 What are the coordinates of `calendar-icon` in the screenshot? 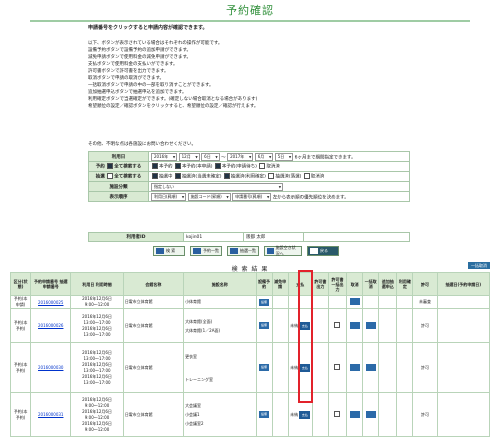 It's located at (270, 251).